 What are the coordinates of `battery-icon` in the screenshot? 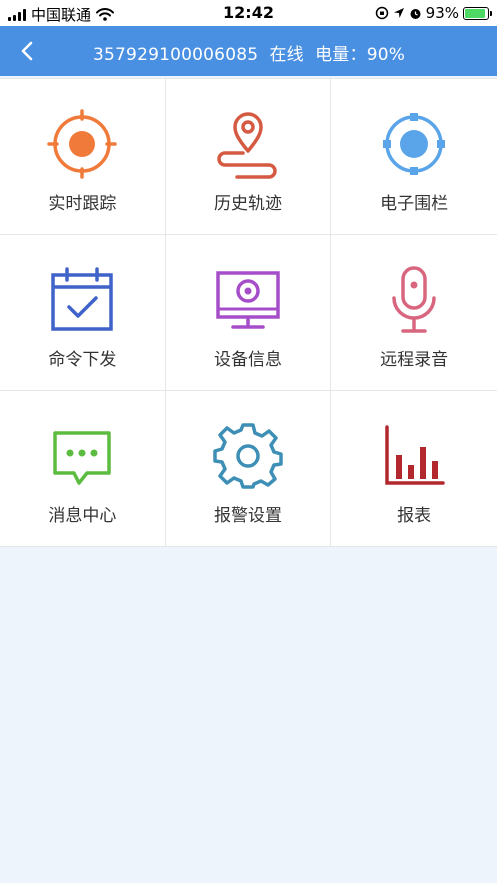 It's located at (477, 13).